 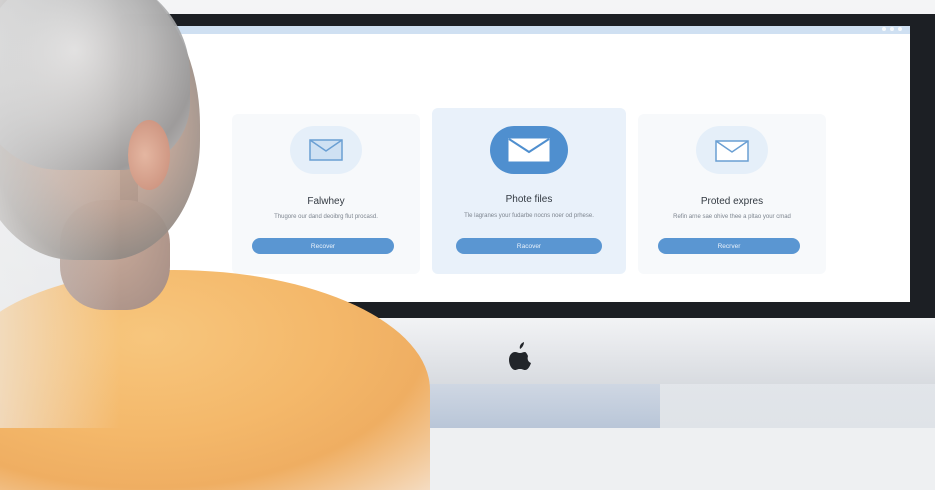 I want to click on card-title: Falwhey, so click(x=326, y=201).